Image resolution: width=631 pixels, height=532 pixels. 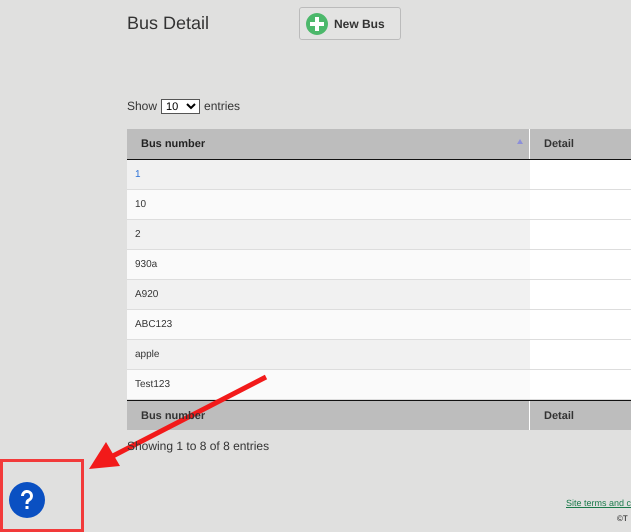 What do you see at coordinates (142, 106) in the screenshot?
I see `show-label: Show` at bounding box center [142, 106].